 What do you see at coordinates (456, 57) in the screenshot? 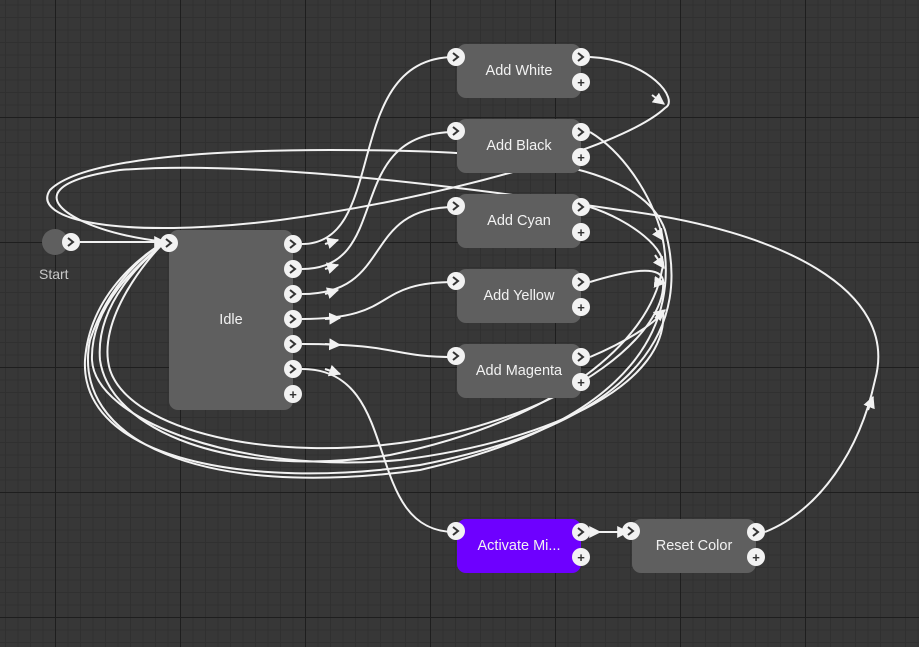
I see `add-white-input-port-icon` at bounding box center [456, 57].